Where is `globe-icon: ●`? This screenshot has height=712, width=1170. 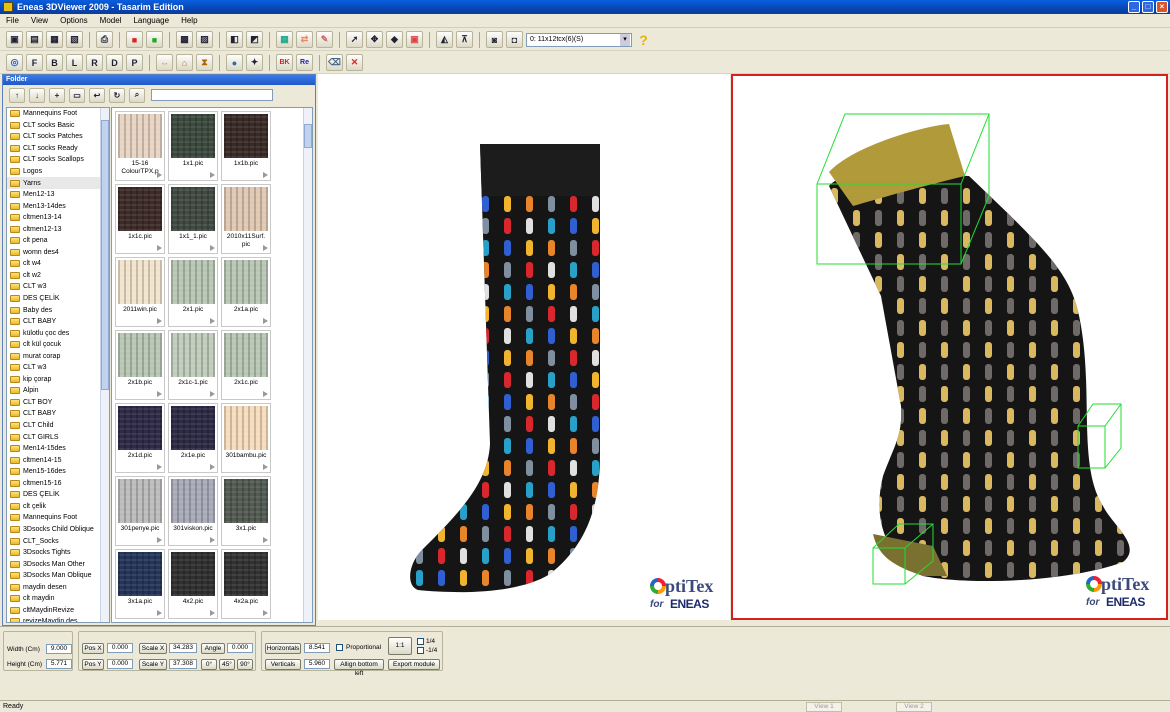
globe-icon: ● is located at coordinates (234, 62).